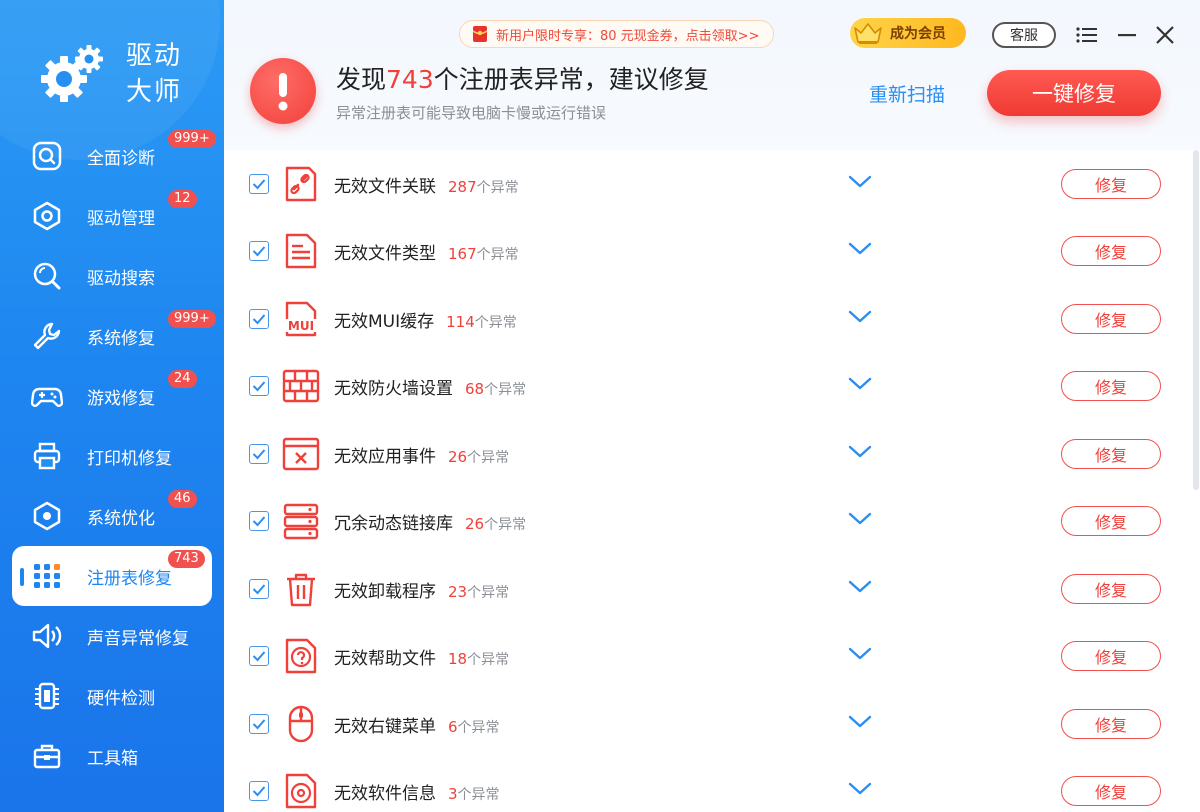 The height and width of the screenshot is (812, 1200). I want to click on issue-name: 无效文件关联, so click(385, 186).